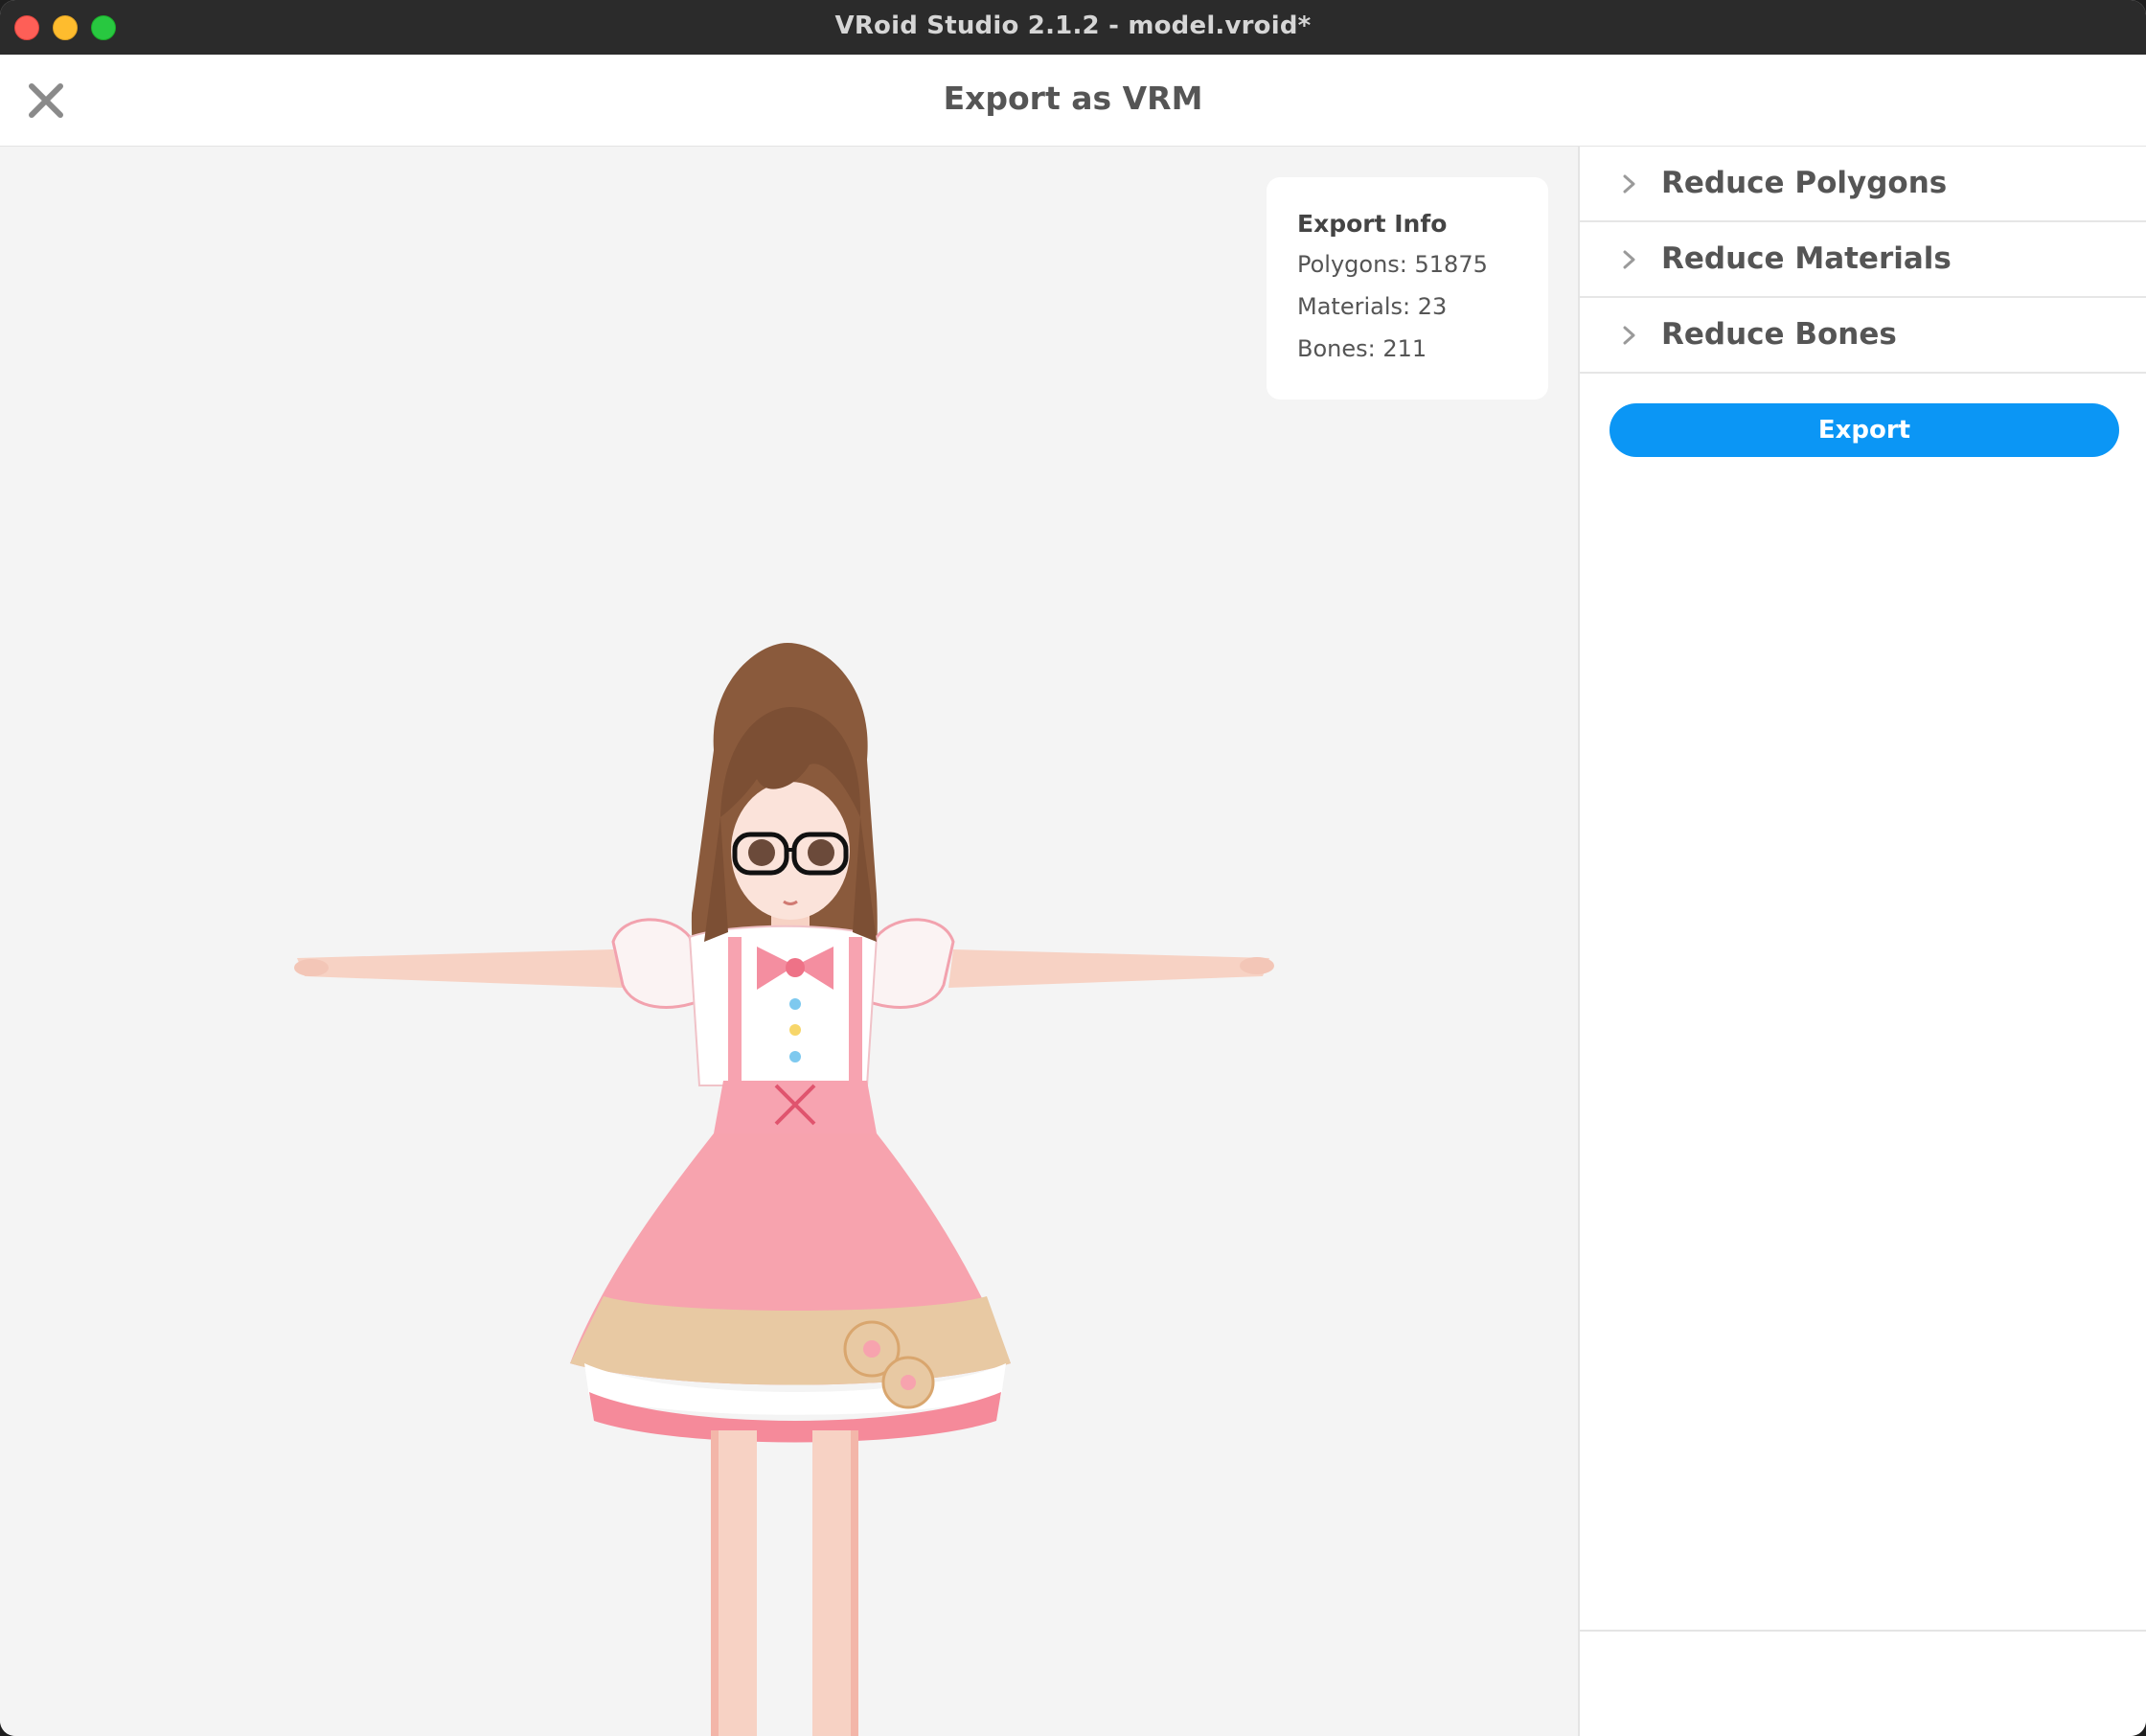  What do you see at coordinates (1864, 430) in the screenshot?
I see `export-button: Export` at bounding box center [1864, 430].